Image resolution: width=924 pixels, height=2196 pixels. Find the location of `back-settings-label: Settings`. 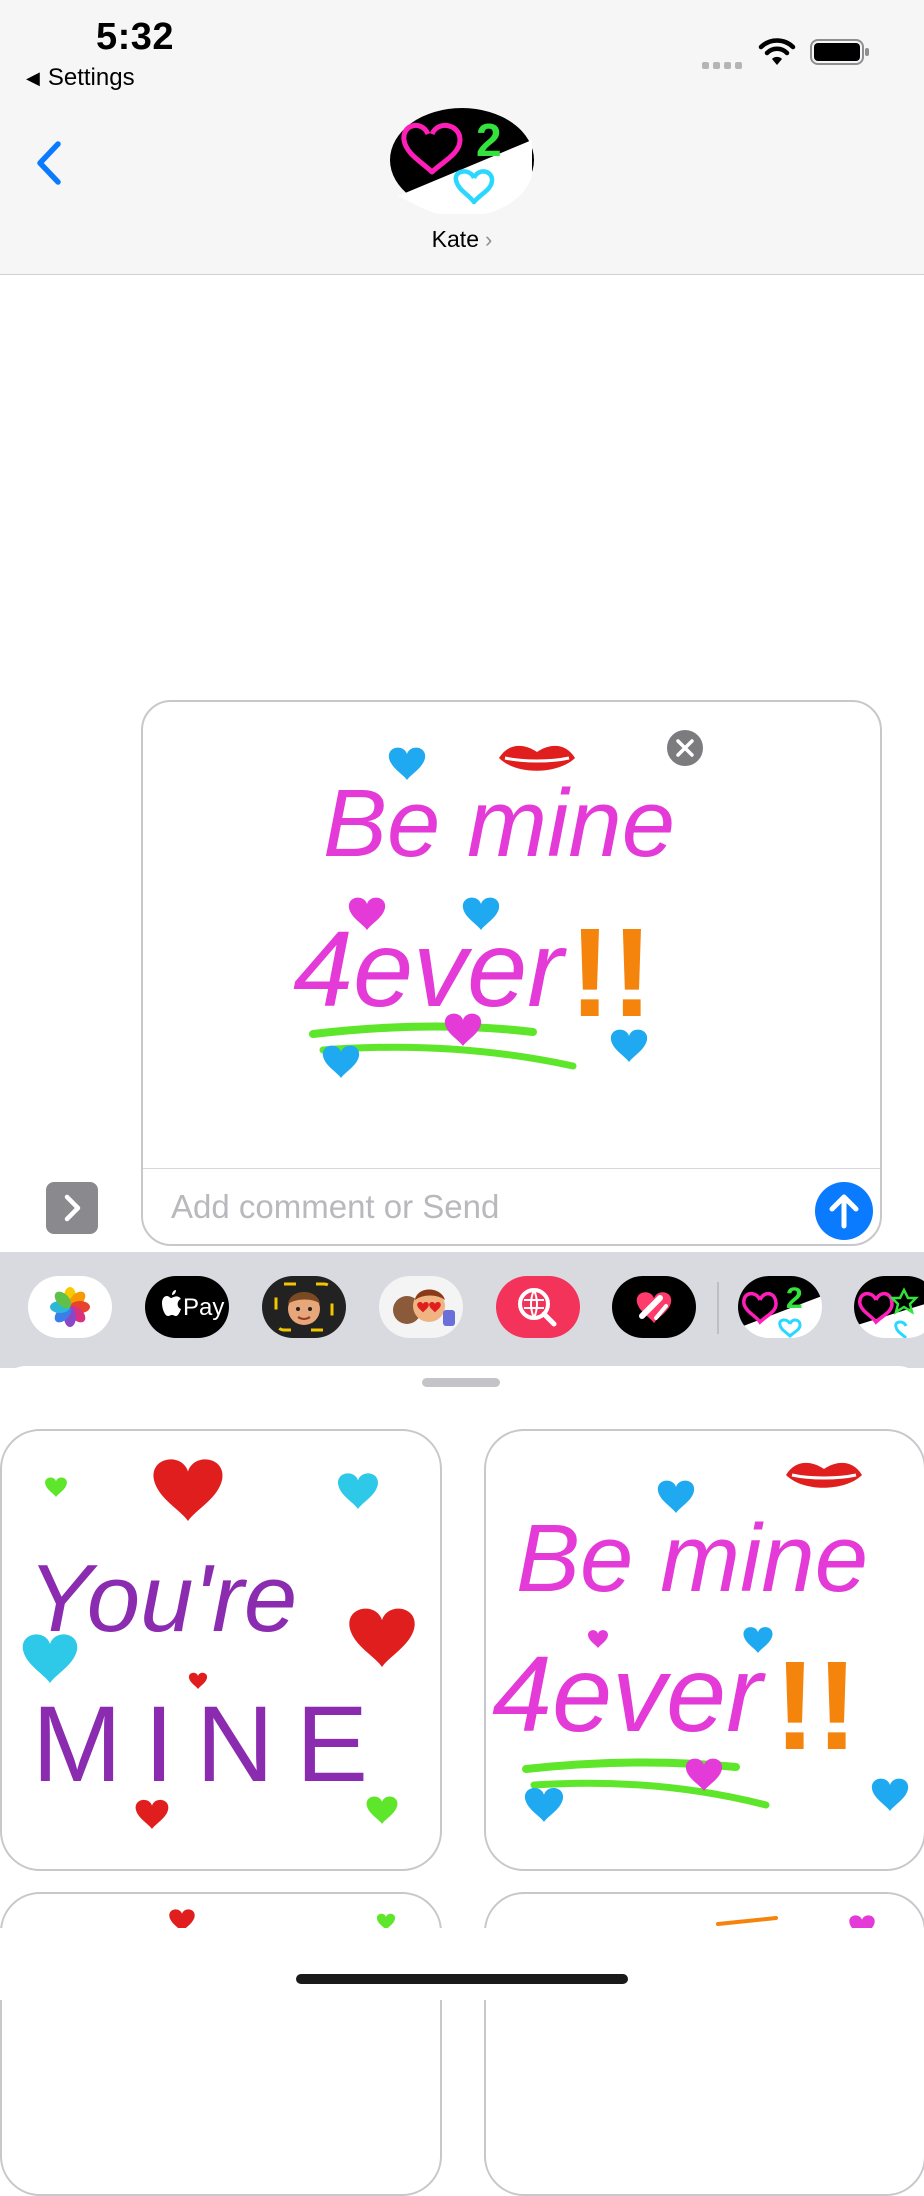

back-settings-label: Settings is located at coordinates (91, 77).